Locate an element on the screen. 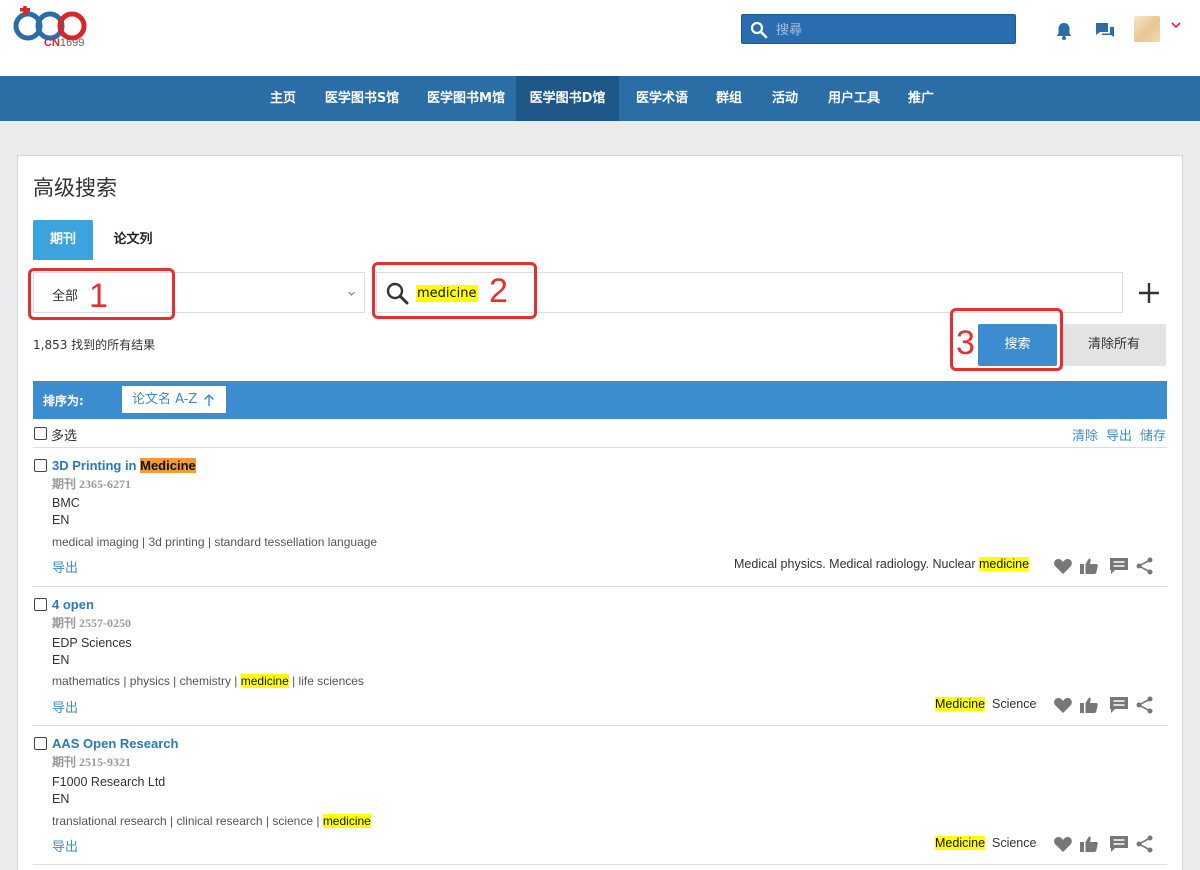  nav-item-terminology: 医学术语 is located at coordinates (662, 98).